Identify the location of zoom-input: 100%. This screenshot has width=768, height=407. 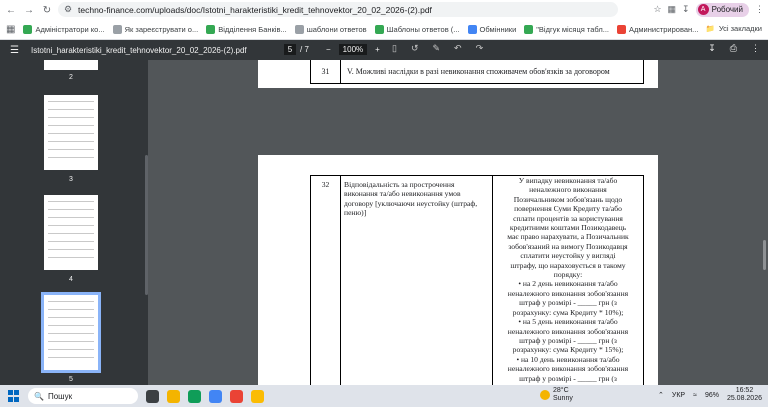
(353, 49).